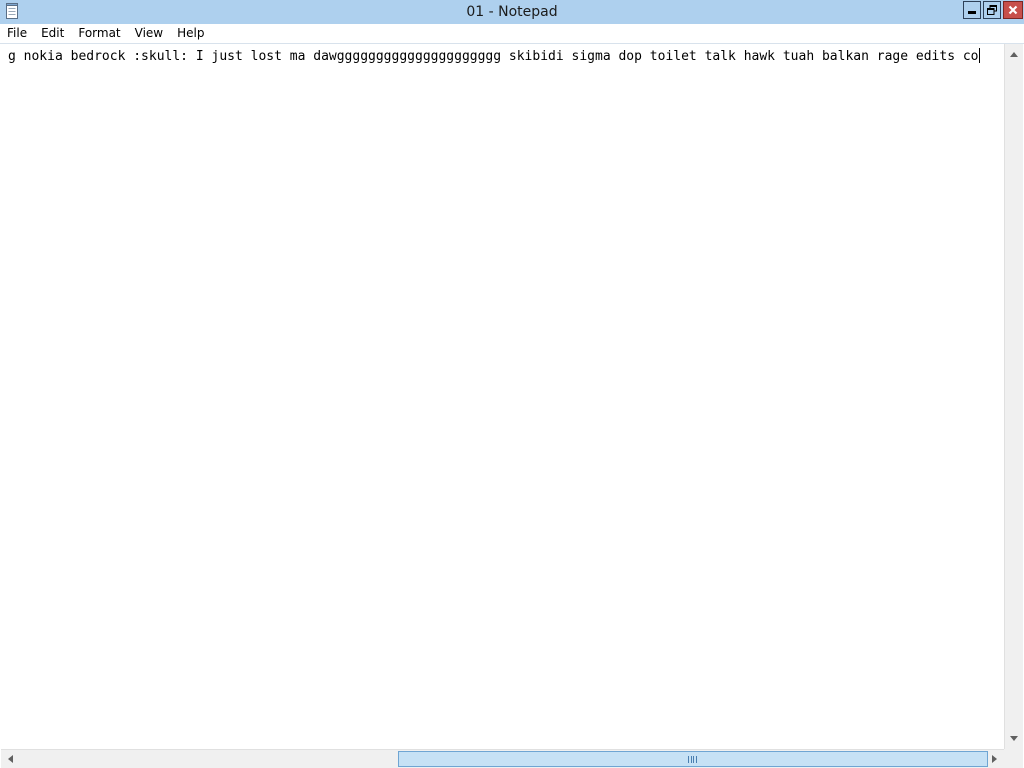 This screenshot has width=1024, height=768. What do you see at coordinates (149, 33) in the screenshot?
I see `menu-view: View` at bounding box center [149, 33].